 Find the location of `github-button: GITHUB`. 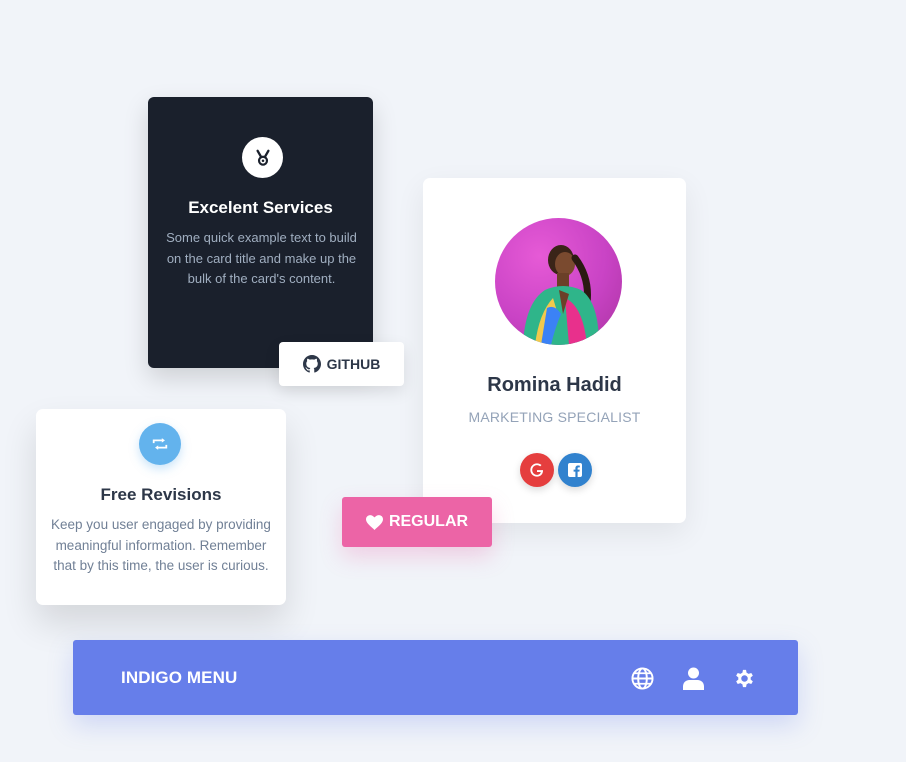

github-button: GITHUB is located at coordinates (341, 364).